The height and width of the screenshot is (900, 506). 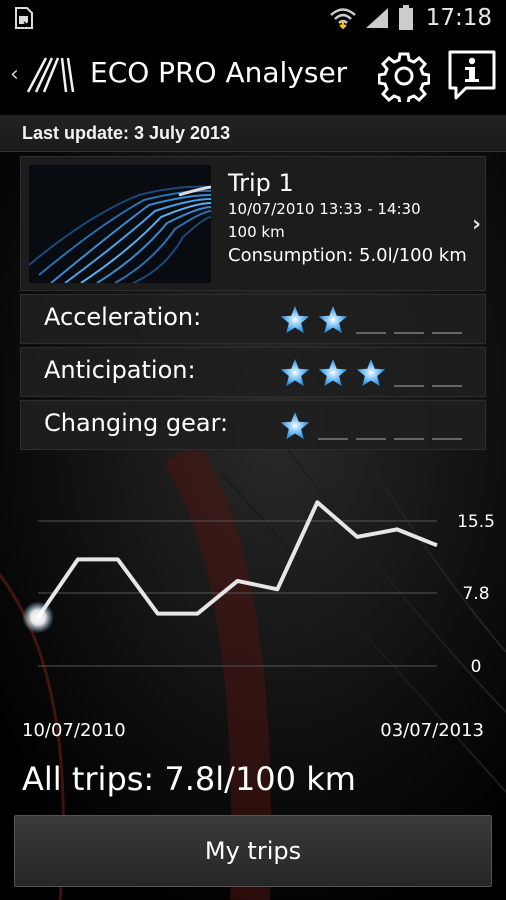 I want to click on last-update-text: Last update: 3 July 2013, so click(x=126, y=133).